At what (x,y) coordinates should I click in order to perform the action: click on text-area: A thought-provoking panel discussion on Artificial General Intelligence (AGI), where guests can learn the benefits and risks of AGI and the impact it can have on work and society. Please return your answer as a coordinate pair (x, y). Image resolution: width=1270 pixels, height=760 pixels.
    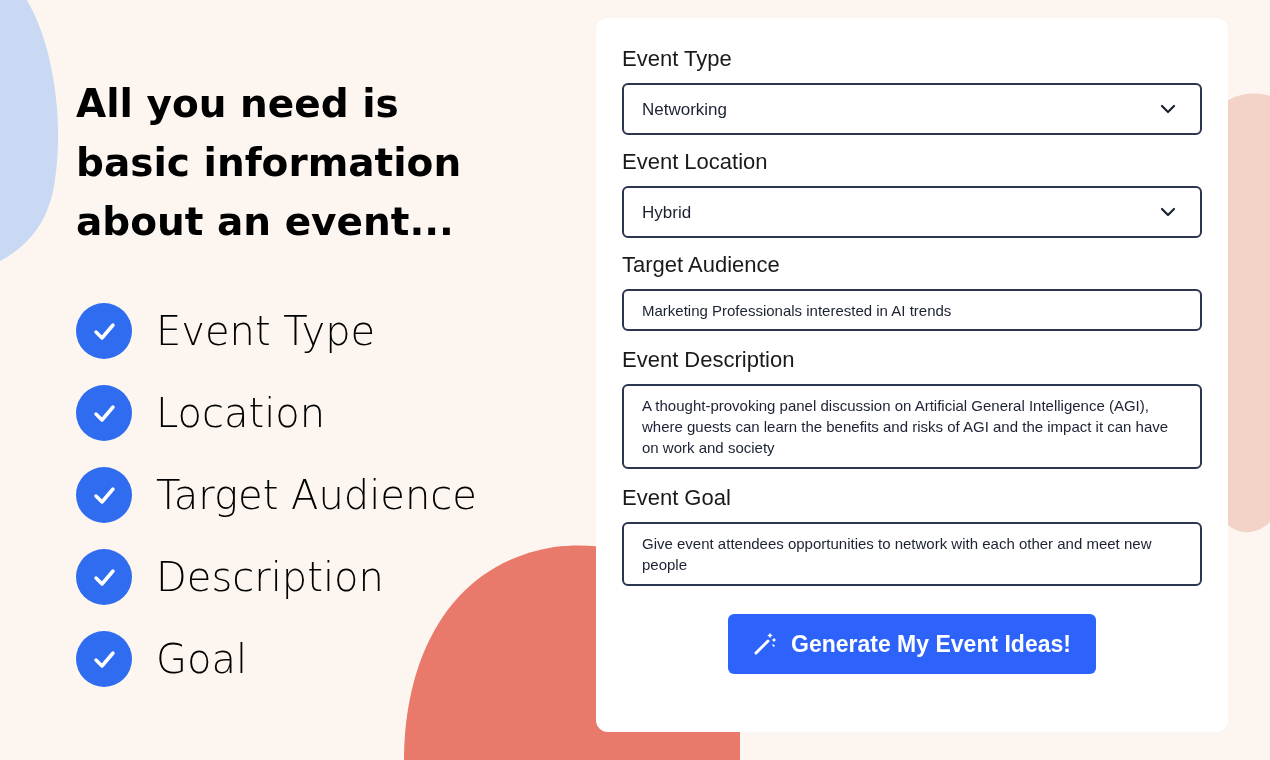
    Looking at the image, I should click on (912, 426).